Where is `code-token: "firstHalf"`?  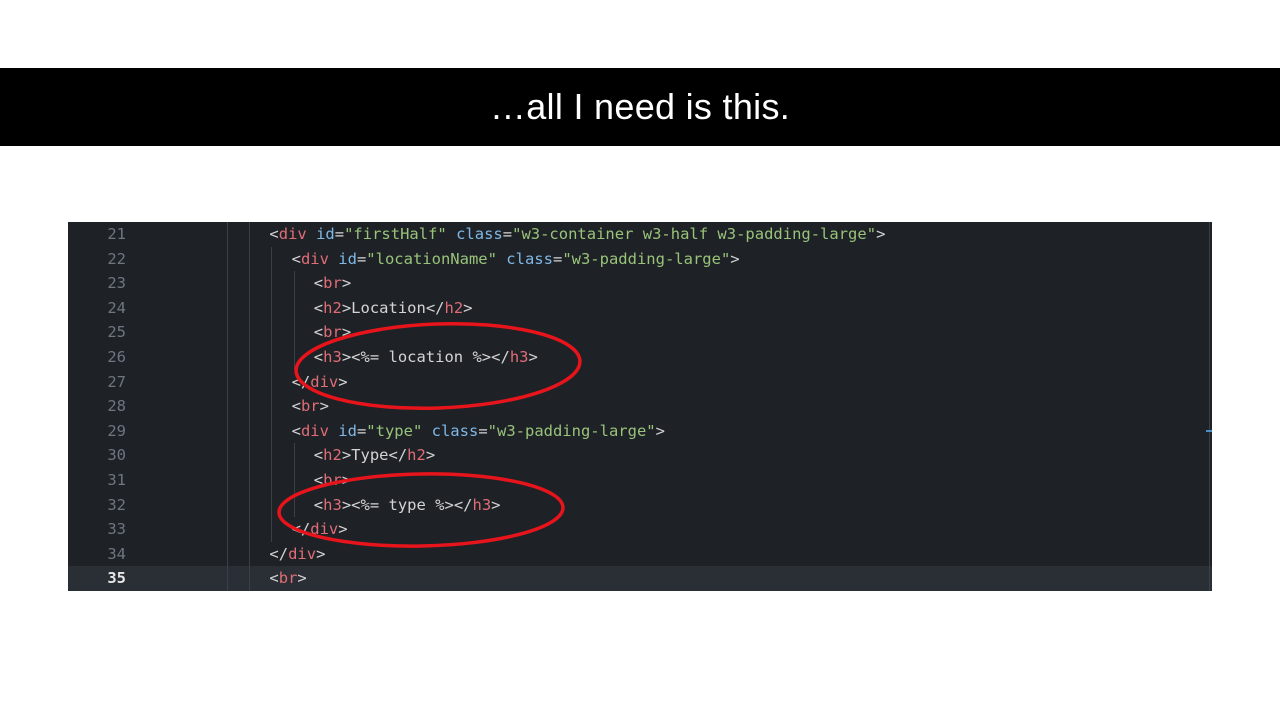
code-token: "firstHalf" is located at coordinates (395, 234).